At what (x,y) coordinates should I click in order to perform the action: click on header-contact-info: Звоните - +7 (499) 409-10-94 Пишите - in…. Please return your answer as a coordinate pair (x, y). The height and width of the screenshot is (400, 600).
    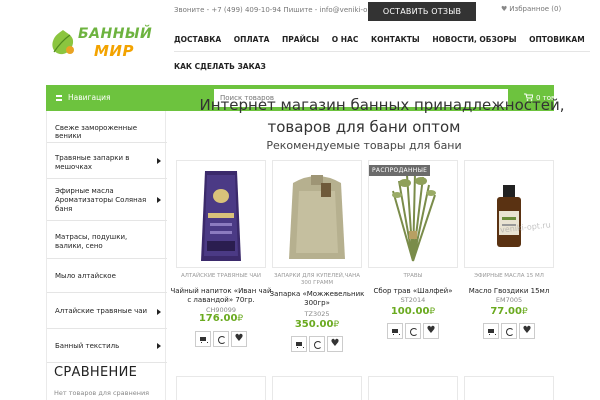
    Looking at the image, I should click on (279, 10).